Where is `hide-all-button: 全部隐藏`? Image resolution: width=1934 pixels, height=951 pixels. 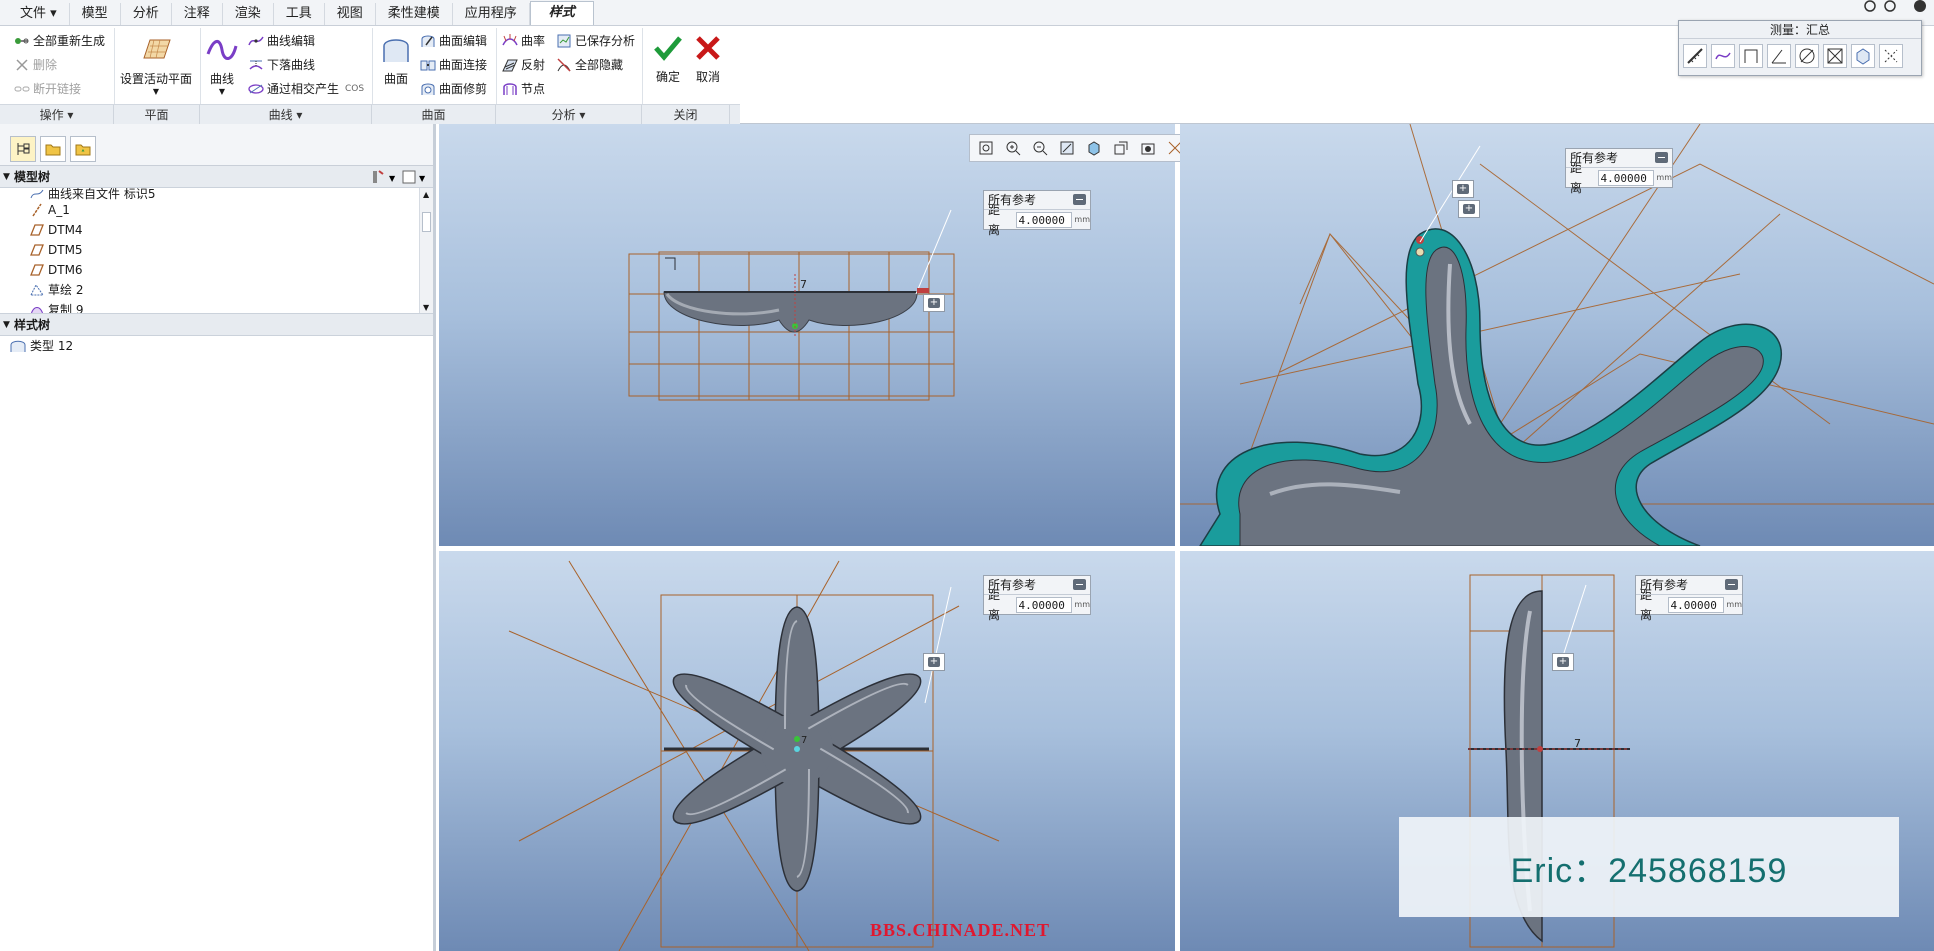
hide-all-button: 全部隐藏 is located at coordinates (589, 64).